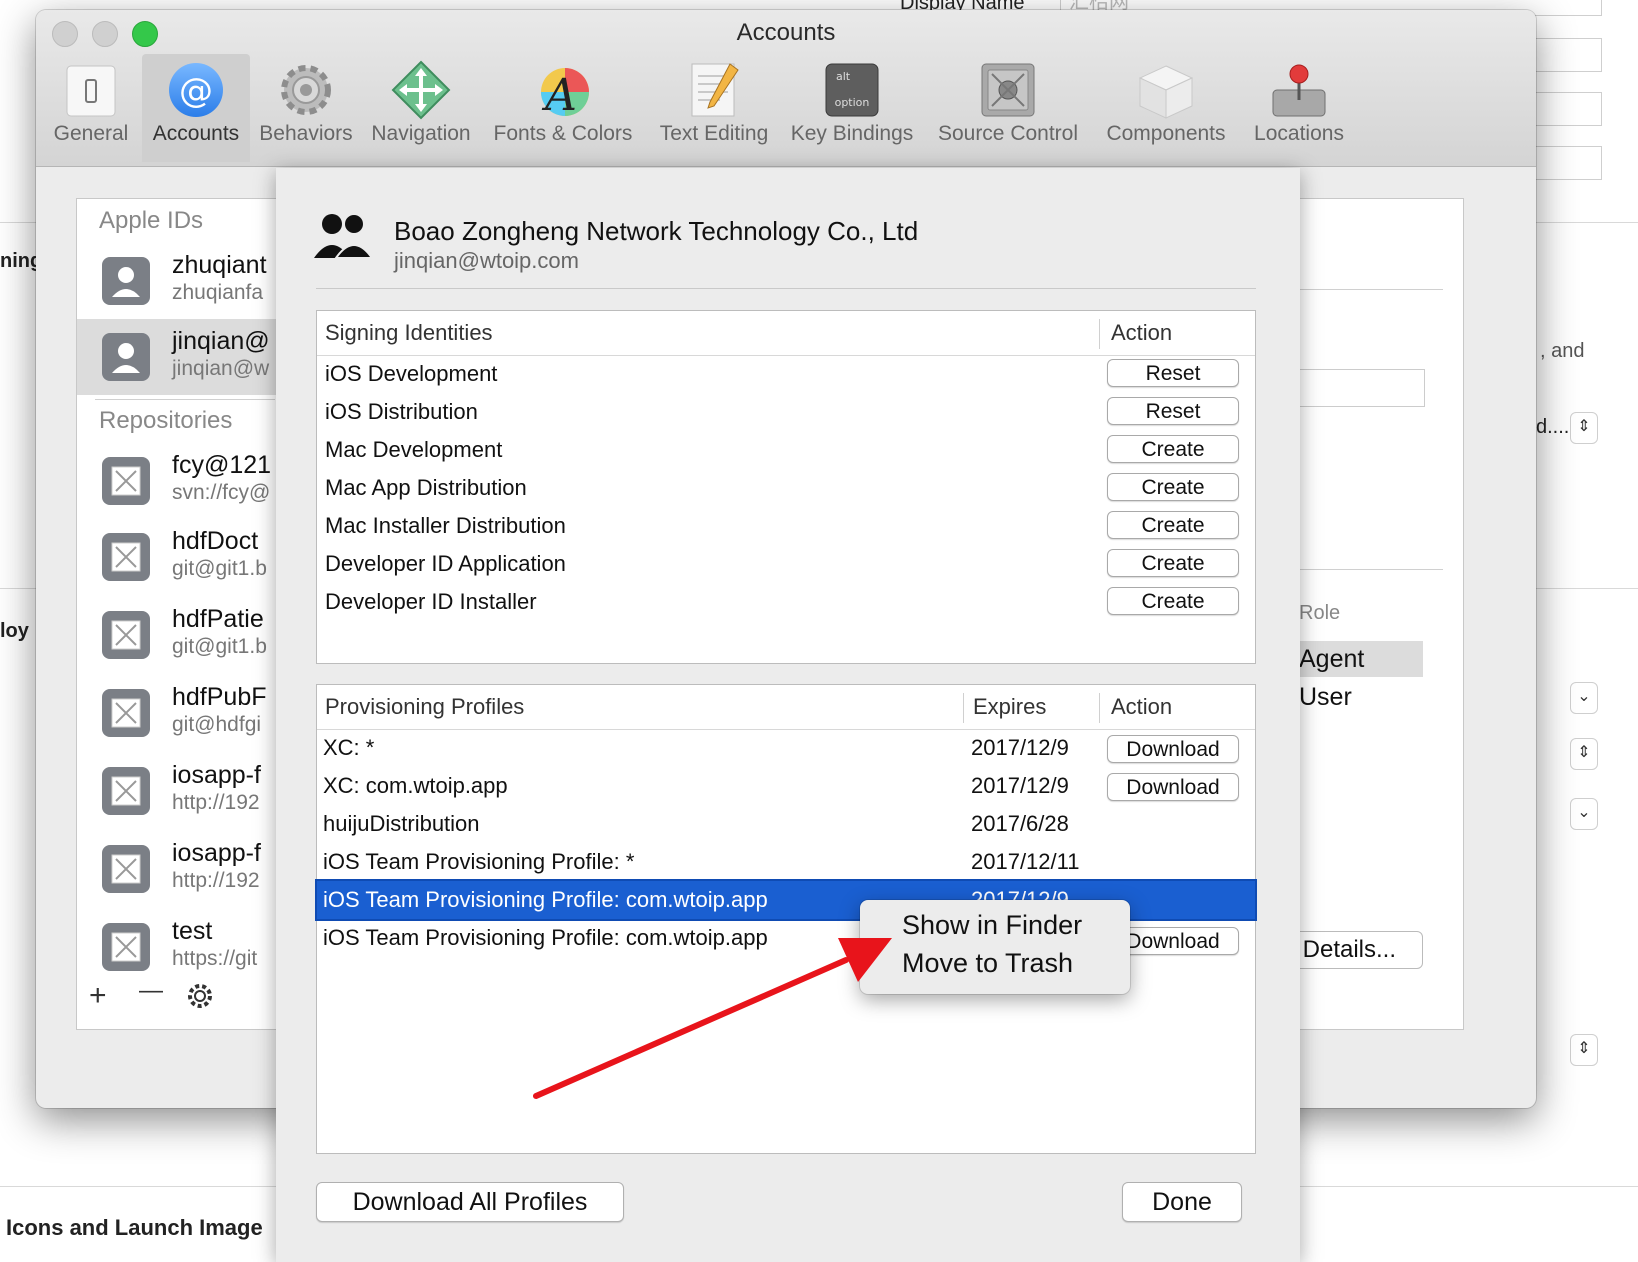 This screenshot has width=1638, height=1262. Describe the element at coordinates (712, 1018) in the screenshot. I see `red-arrow-annotation` at that location.